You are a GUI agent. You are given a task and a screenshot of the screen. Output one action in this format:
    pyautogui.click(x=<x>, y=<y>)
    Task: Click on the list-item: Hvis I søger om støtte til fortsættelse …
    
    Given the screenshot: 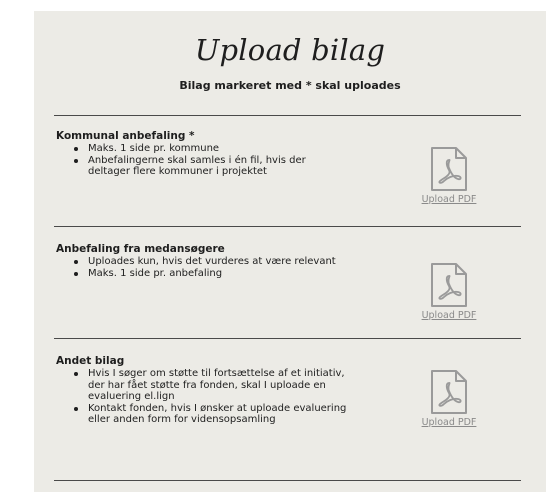 What is the action you would take?
    pyautogui.click(x=209, y=385)
    